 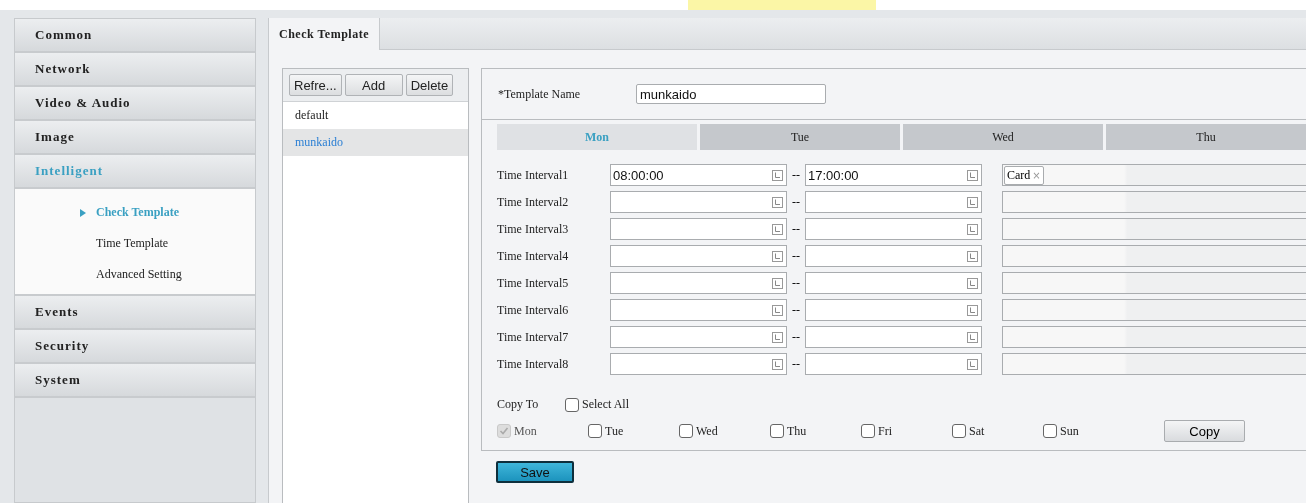 I want to click on time-field: 17:00:00, so click(x=893, y=175).